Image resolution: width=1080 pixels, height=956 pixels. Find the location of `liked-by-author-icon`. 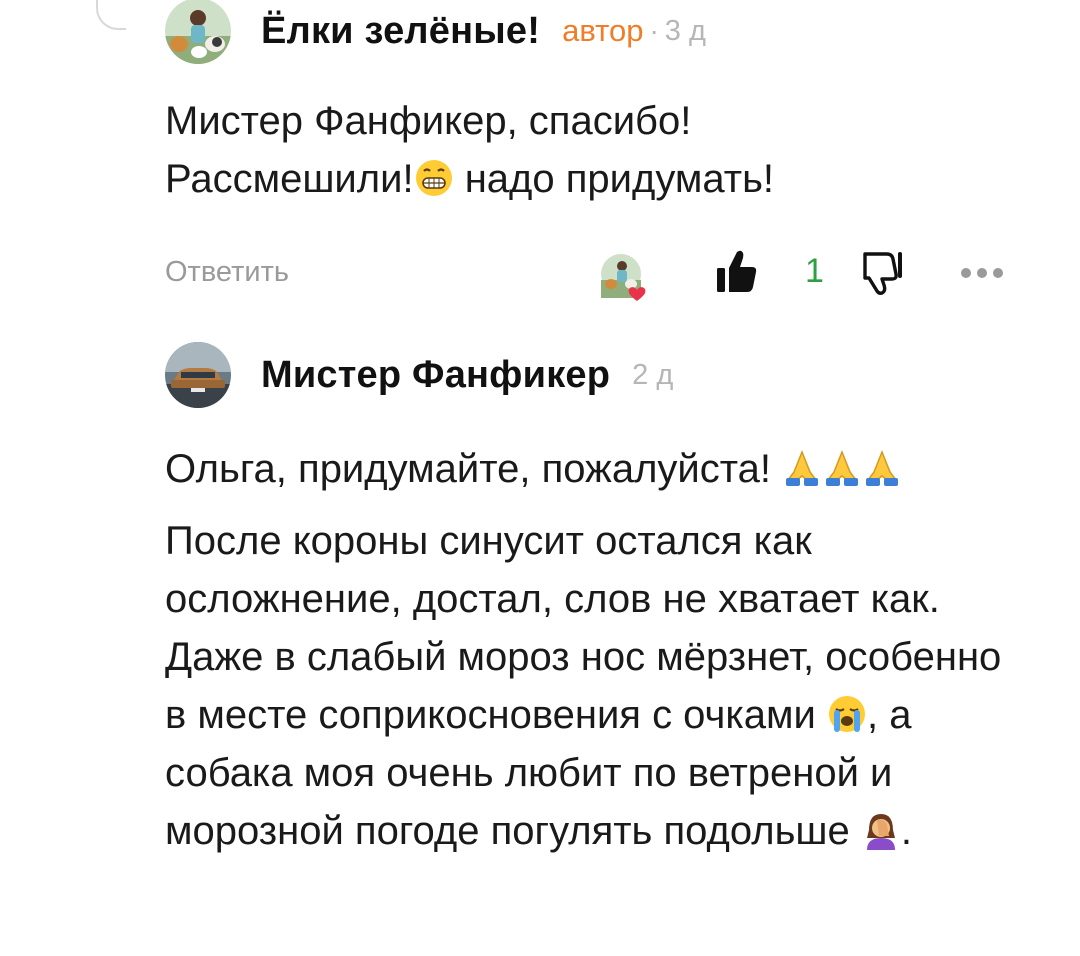

liked-by-author-icon is located at coordinates (627, 278).